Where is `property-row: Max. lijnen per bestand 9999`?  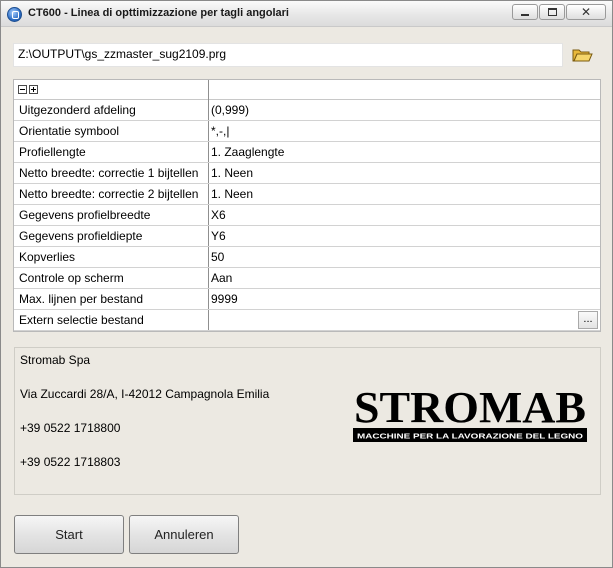
property-row: Max. lijnen per bestand 9999 is located at coordinates (307, 299).